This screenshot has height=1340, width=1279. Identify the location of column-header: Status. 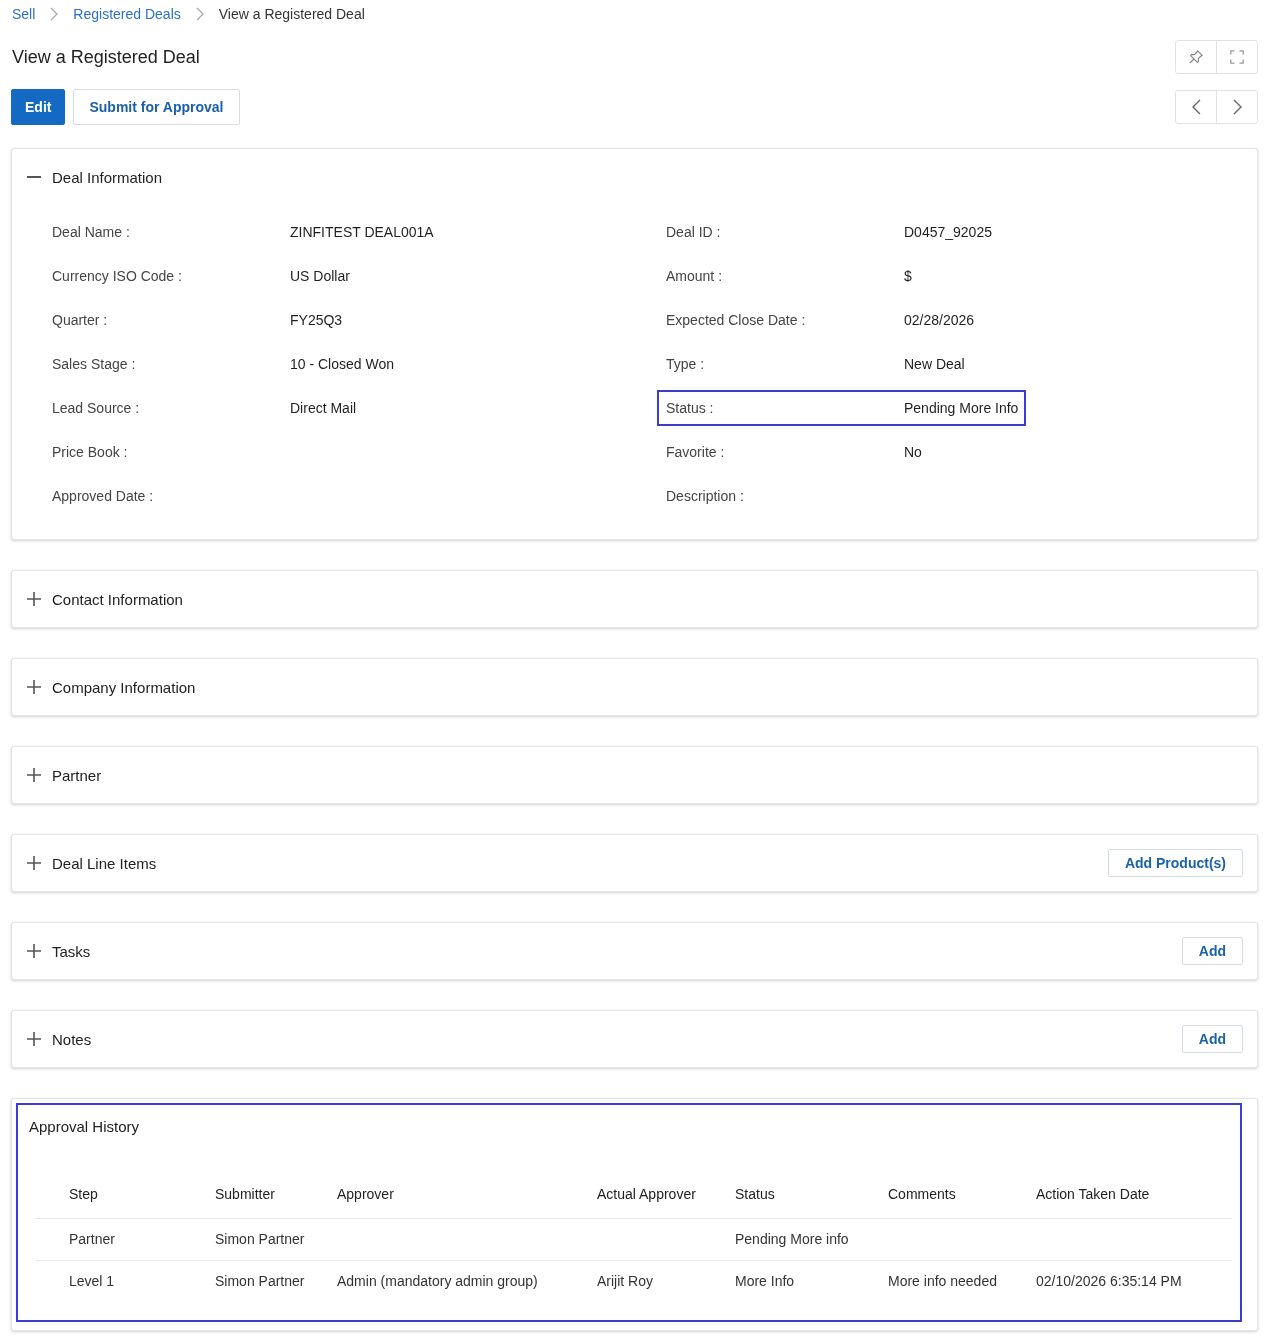
(811, 1194).